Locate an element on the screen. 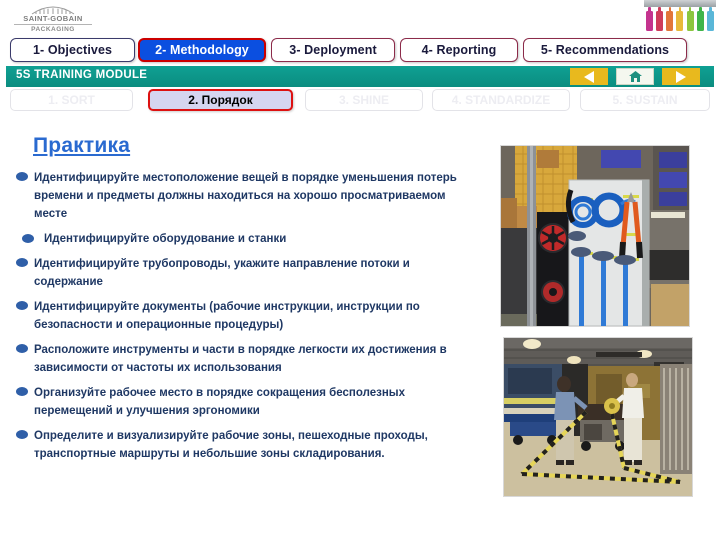  sub-tab-shine: 3. SHINE is located at coordinates (364, 100).